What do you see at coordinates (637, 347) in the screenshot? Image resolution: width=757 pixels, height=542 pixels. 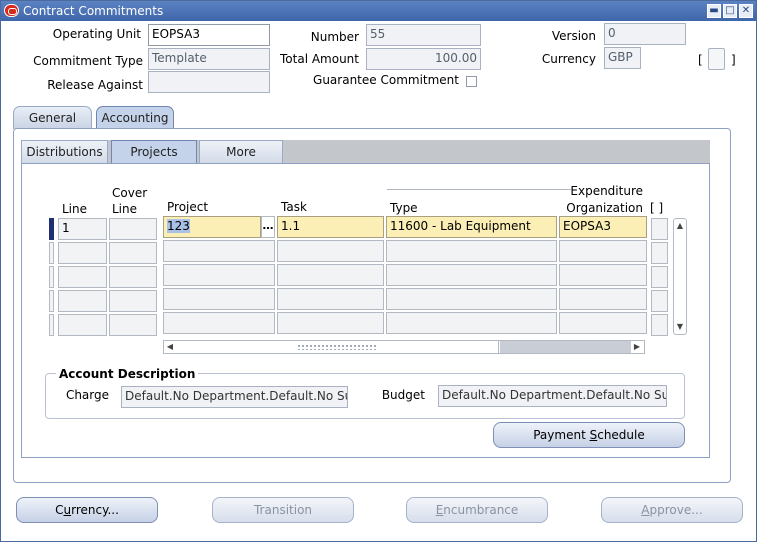 I see `scroll-right-icon: ▶` at bounding box center [637, 347].